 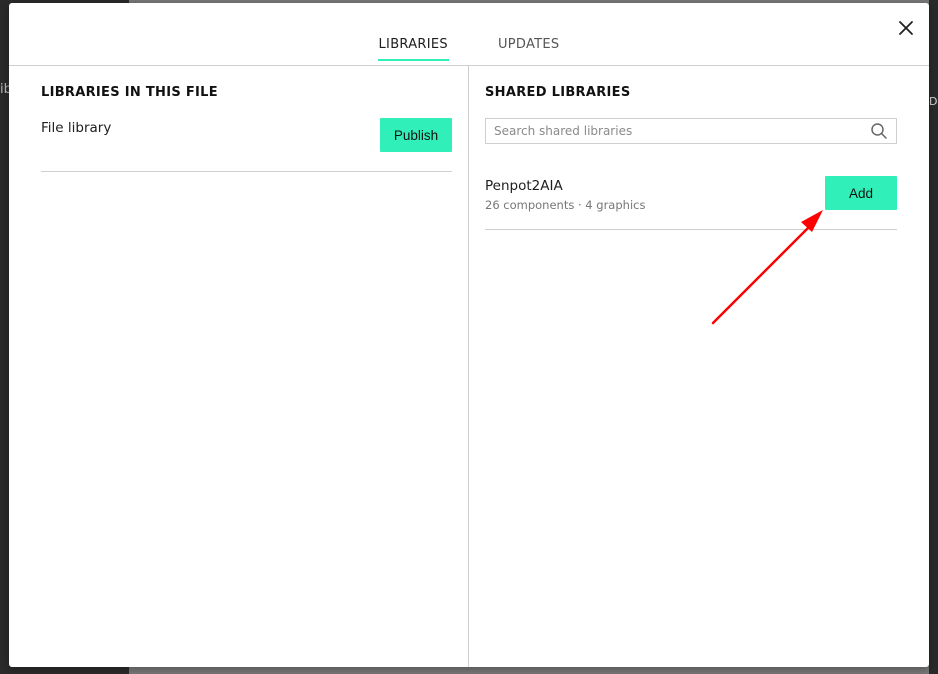 What do you see at coordinates (565, 205) in the screenshot?
I see `shared-library-meta: 26 components · 4 graphics` at bounding box center [565, 205].